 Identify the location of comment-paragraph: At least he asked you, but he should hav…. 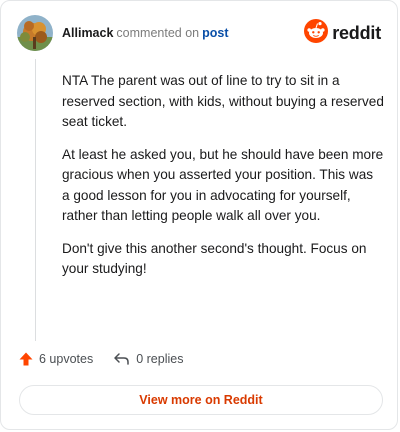
(223, 185).